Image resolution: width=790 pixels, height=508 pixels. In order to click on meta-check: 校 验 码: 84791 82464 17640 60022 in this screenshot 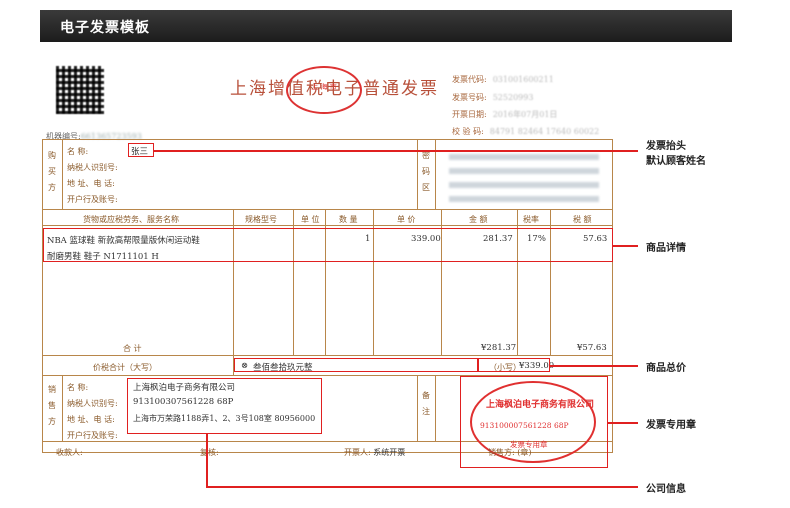, I will do `click(526, 131)`.